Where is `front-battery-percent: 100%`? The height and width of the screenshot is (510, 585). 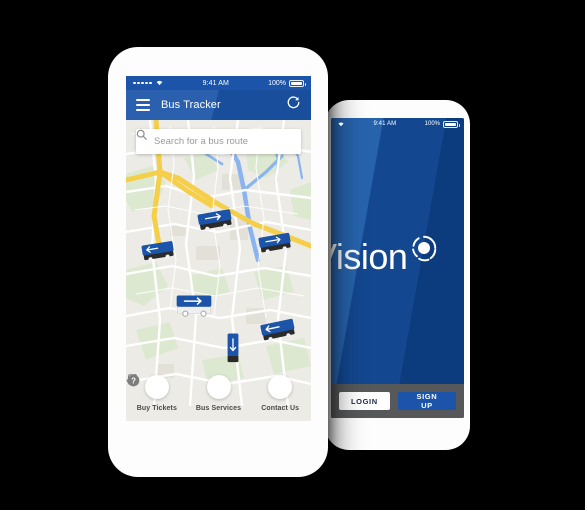 front-battery-percent: 100% is located at coordinates (277, 83).